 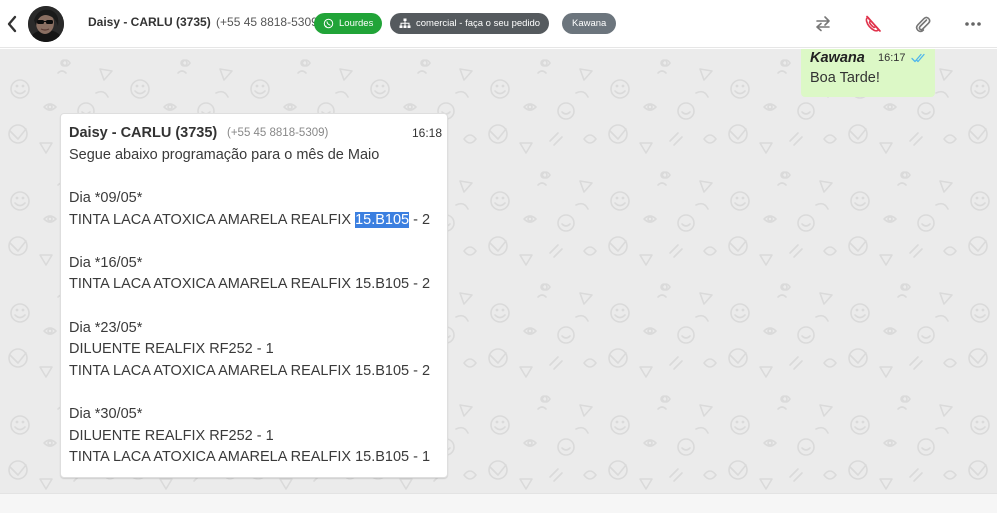 I want to click on outgoing-message: Kawana 16:17 Boa Tarde!, so click(x=868, y=73).